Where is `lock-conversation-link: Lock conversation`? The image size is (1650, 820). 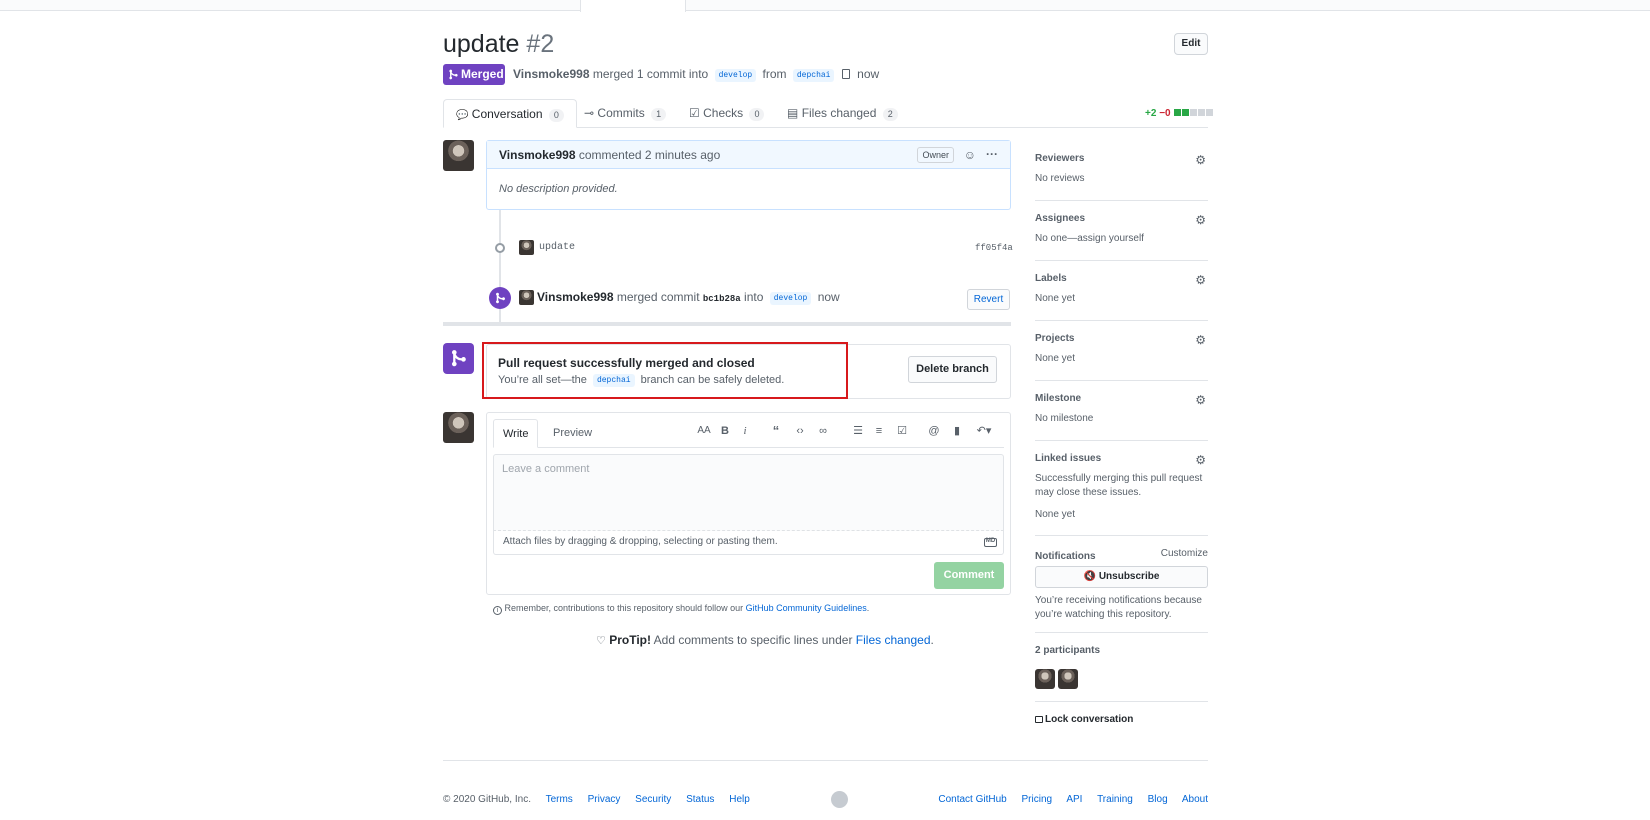
lock-conversation-link: Lock conversation is located at coordinates (1084, 719).